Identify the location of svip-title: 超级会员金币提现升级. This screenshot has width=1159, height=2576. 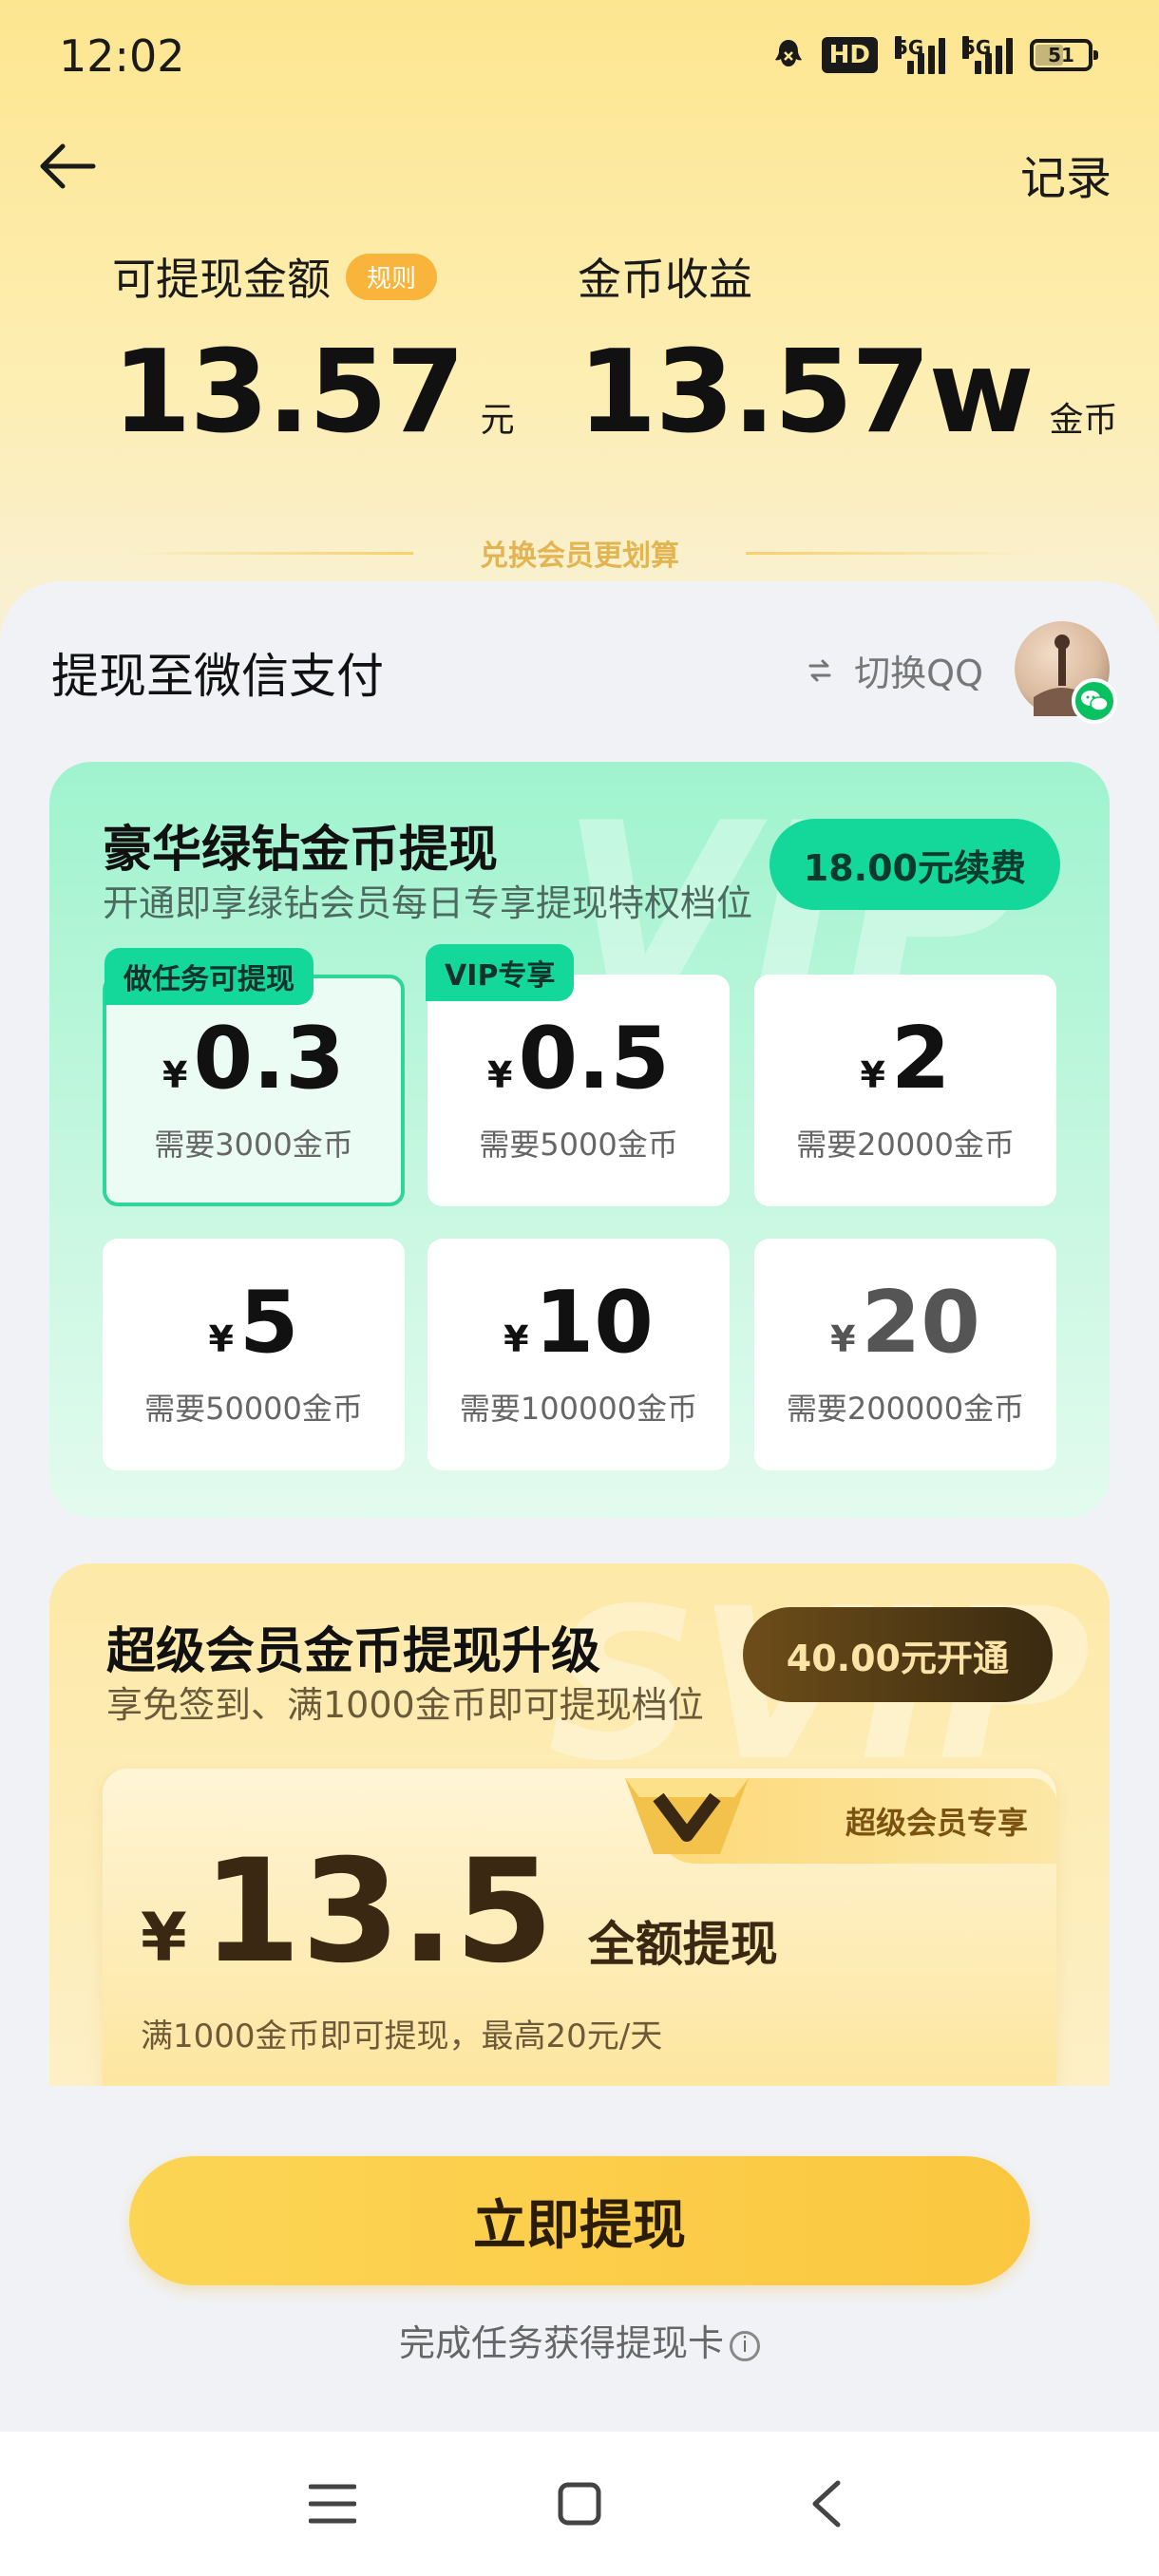
(353, 1651).